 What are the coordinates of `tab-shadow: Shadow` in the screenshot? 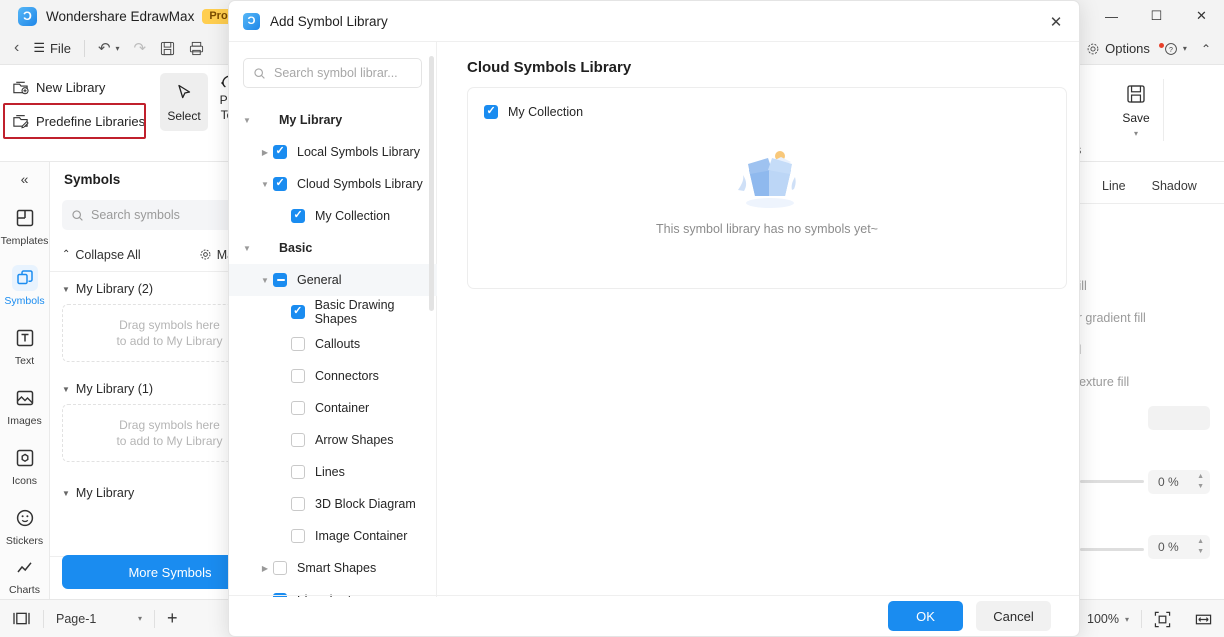 It's located at (1174, 186).